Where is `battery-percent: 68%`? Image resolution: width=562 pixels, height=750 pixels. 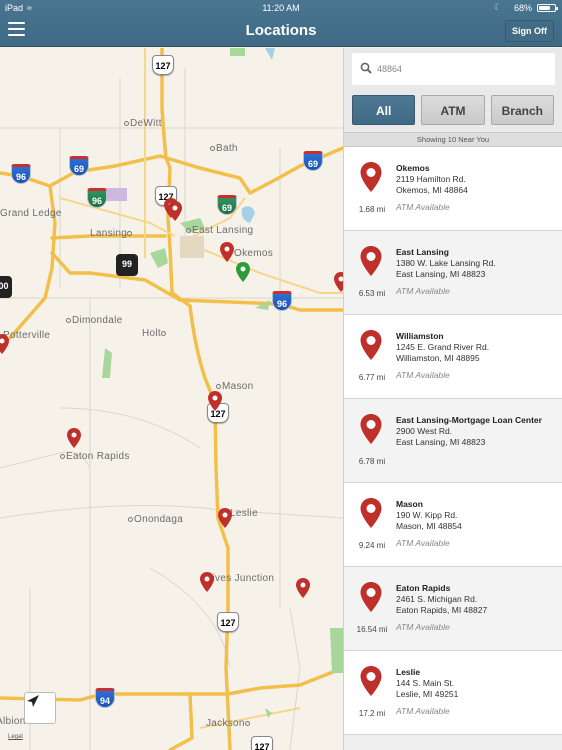 battery-percent: 68% is located at coordinates (522, 8).